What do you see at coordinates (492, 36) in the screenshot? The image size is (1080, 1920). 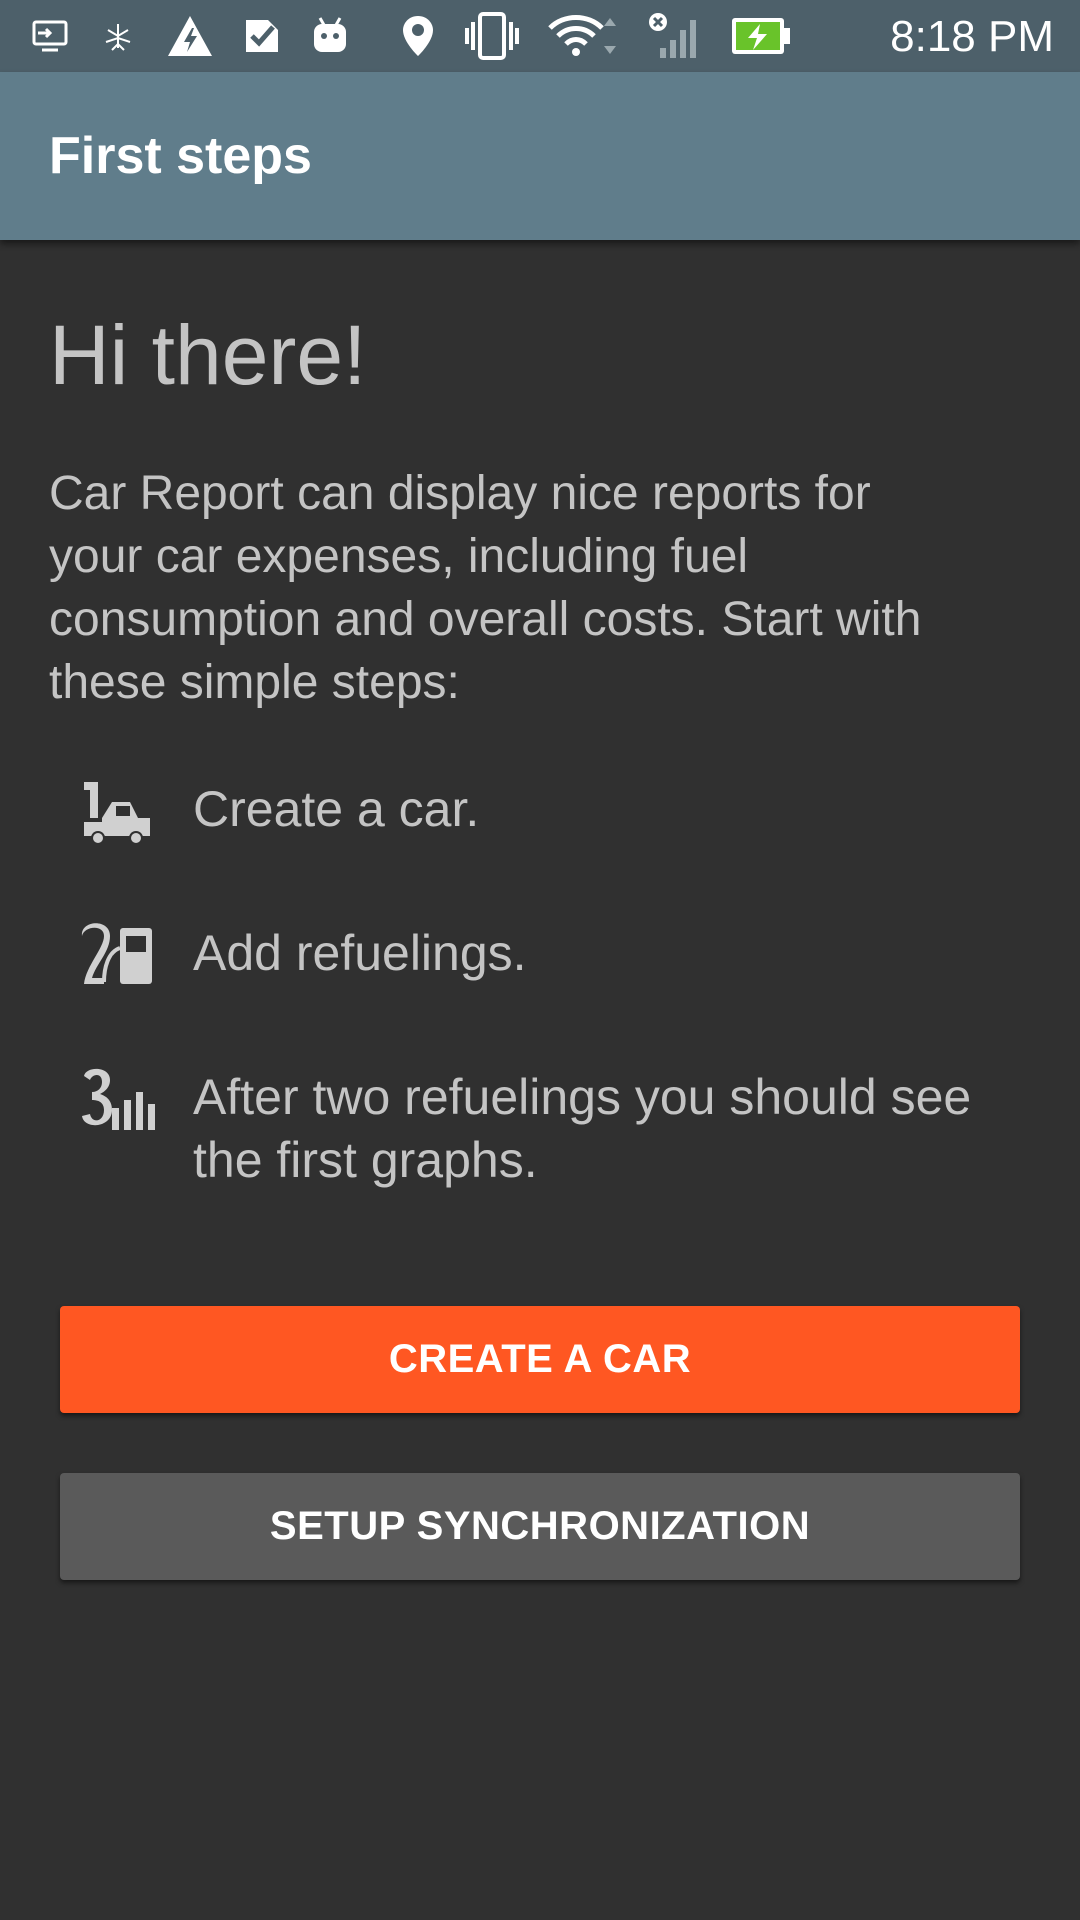 I see `vibrate-icon` at bounding box center [492, 36].